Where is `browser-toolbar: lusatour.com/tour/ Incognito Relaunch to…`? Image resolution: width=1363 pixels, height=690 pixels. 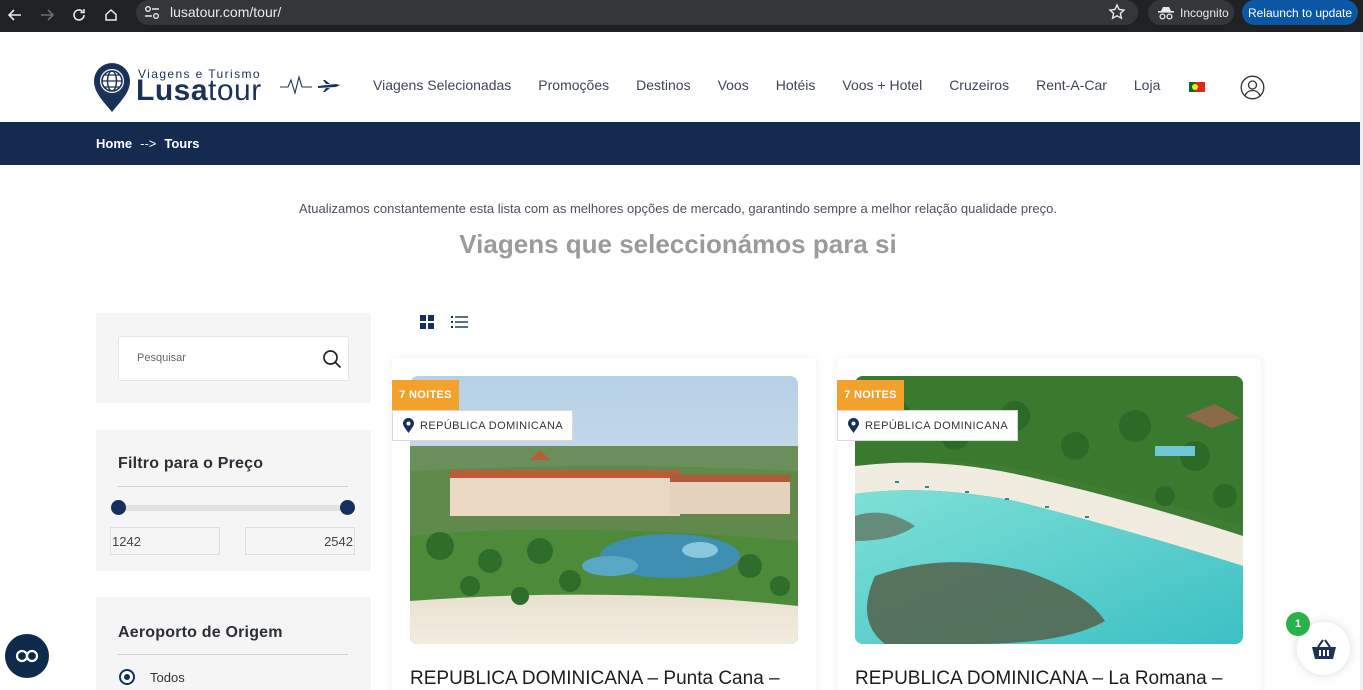
browser-toolbar: lusatour.com/tour/ Incognito Relaunch to… is located at coordinates (681, 16).